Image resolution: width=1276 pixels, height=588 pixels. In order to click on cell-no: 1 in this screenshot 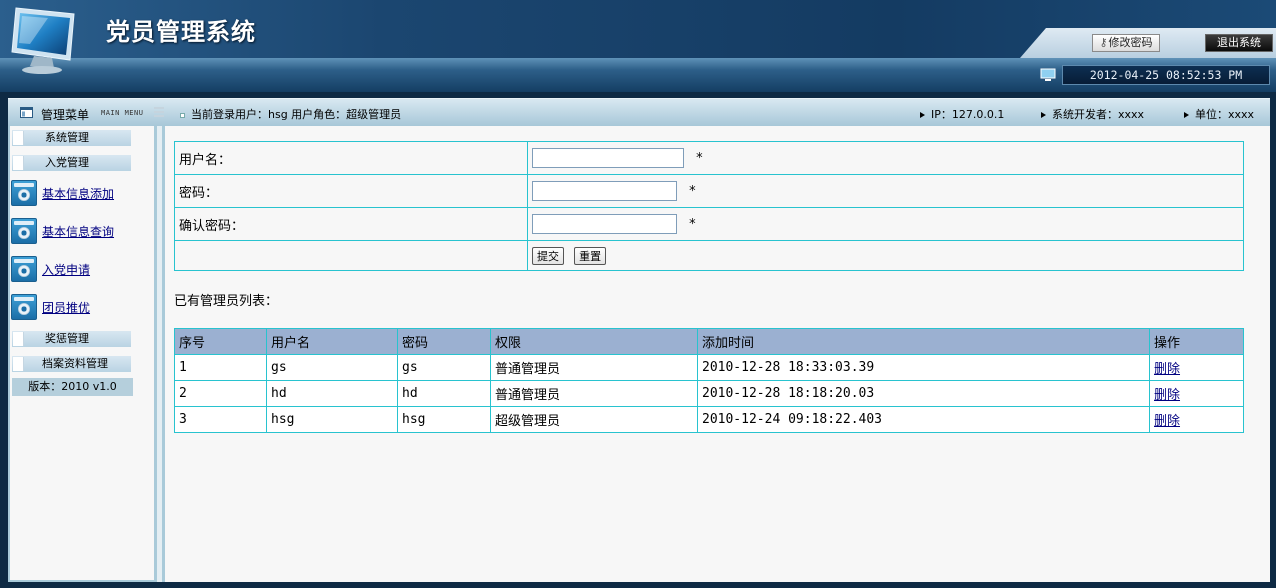, I will do `click(220, 367)`.